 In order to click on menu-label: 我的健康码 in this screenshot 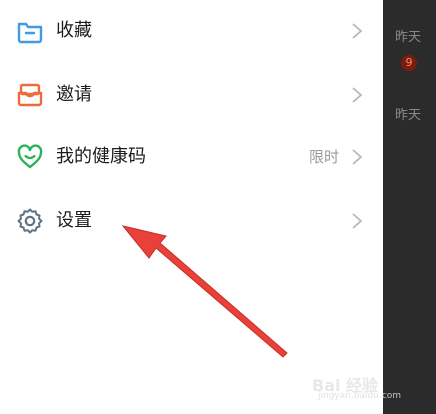, I will do `click(101, 156)`.